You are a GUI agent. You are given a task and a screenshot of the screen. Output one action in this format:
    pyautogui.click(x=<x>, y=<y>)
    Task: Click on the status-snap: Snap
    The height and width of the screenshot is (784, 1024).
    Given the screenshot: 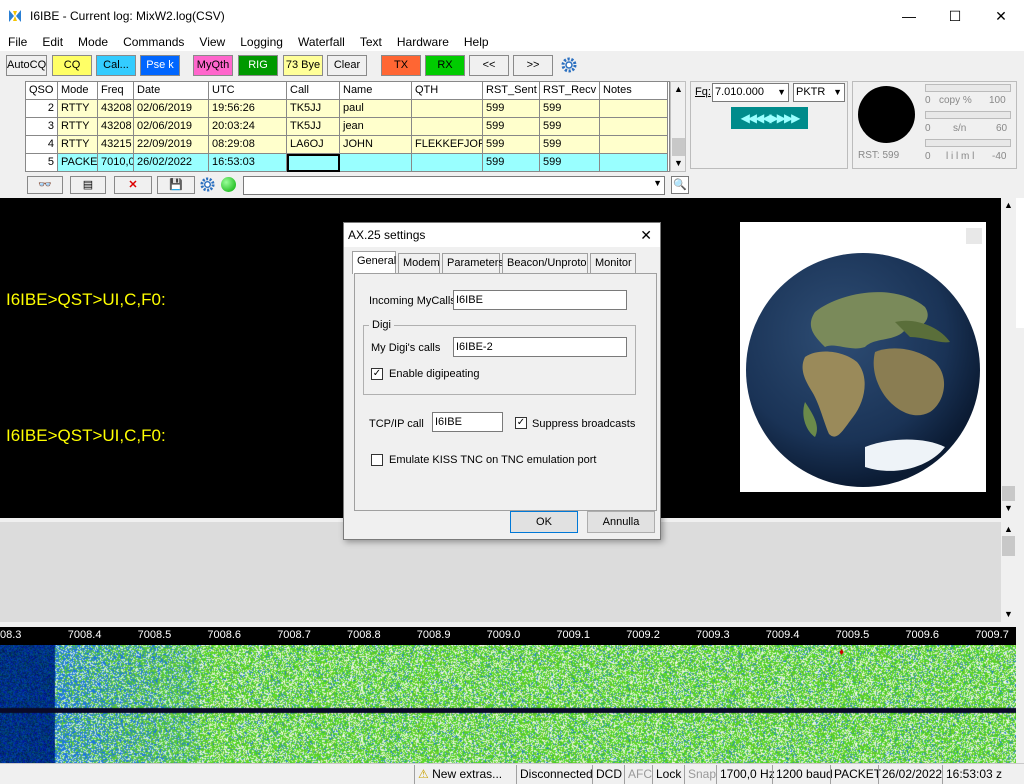 What is the action you would take?
    pyautogui.click(x=700, y=774)
    